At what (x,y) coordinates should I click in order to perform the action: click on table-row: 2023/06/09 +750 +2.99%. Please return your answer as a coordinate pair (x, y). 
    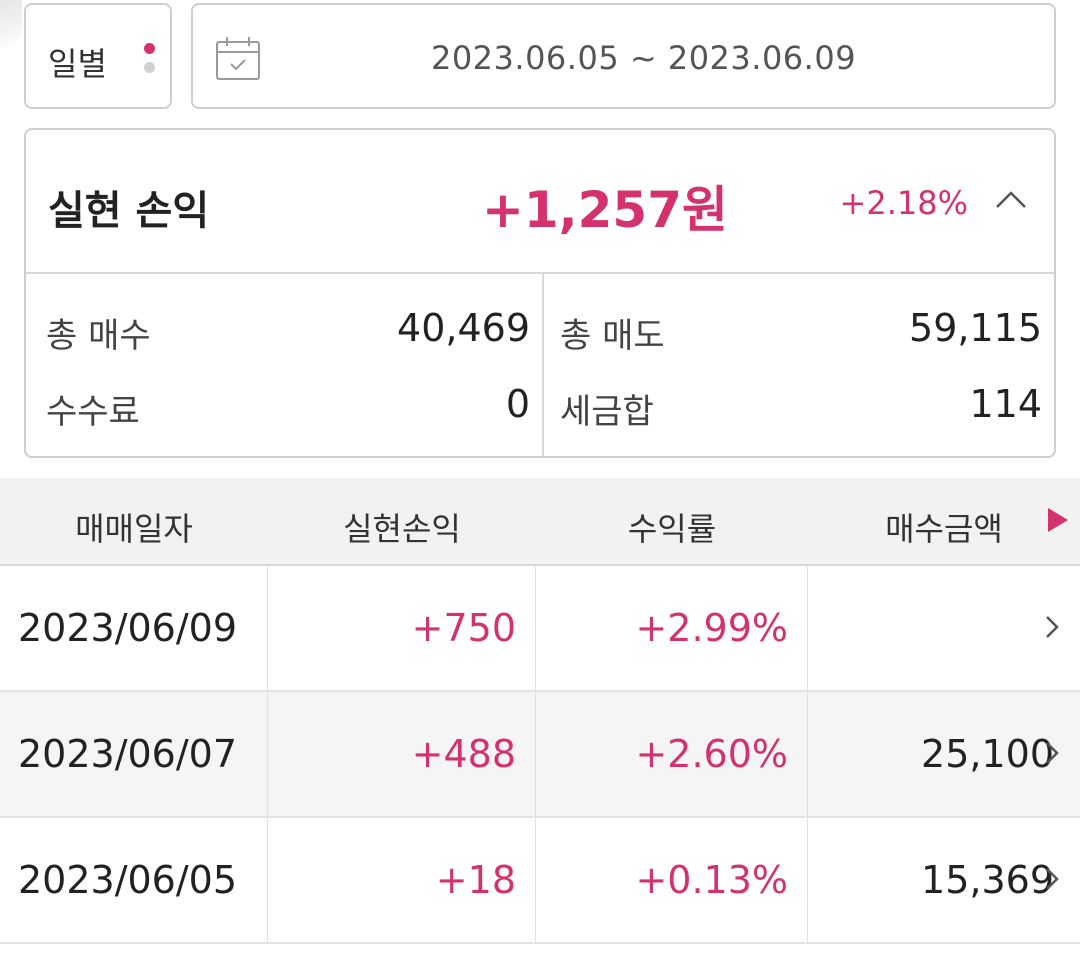
    Looking at the image, I should click on (540, 629).